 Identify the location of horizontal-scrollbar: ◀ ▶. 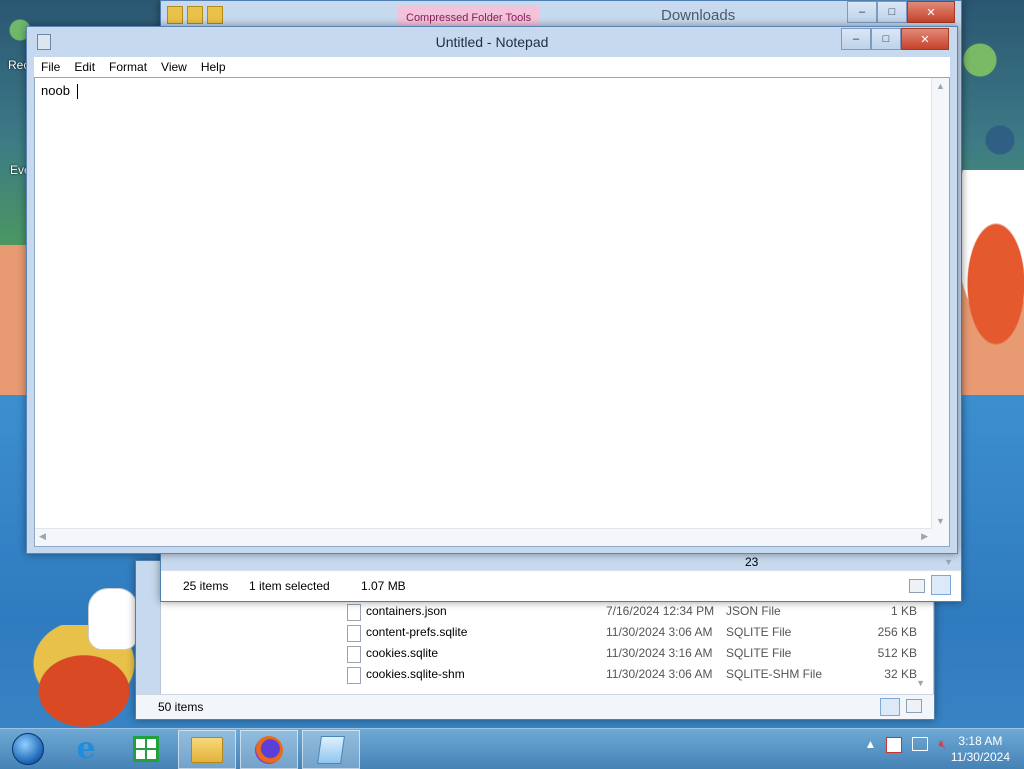
(483, 537).